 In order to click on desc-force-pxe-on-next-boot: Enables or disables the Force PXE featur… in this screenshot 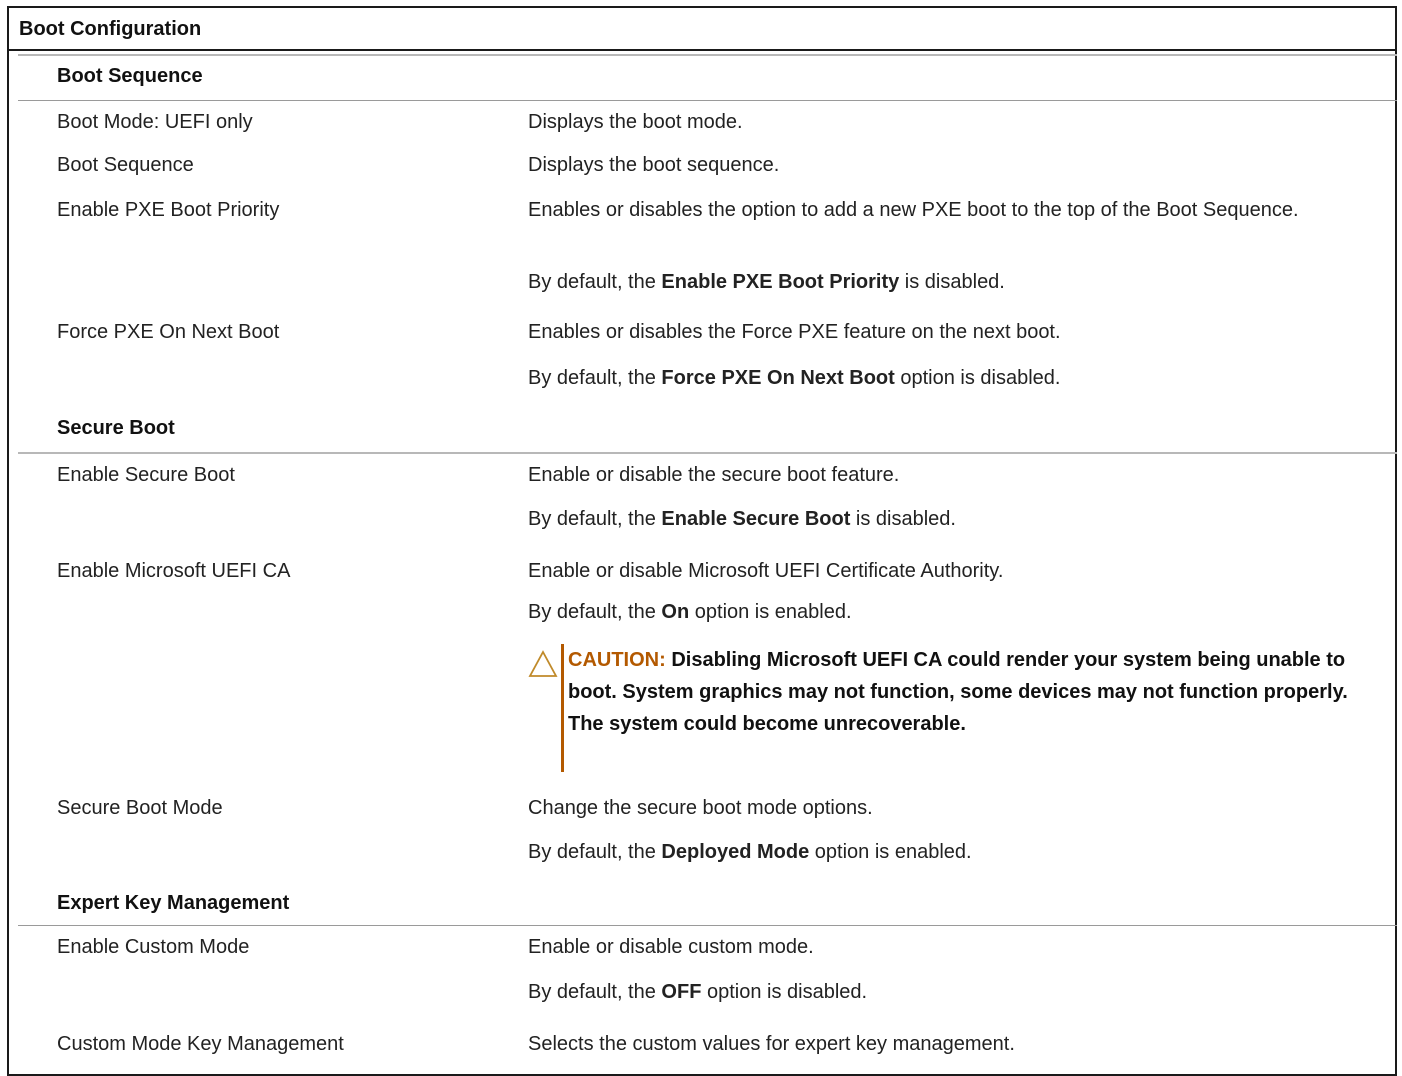, I will do `click(794, 332)`.